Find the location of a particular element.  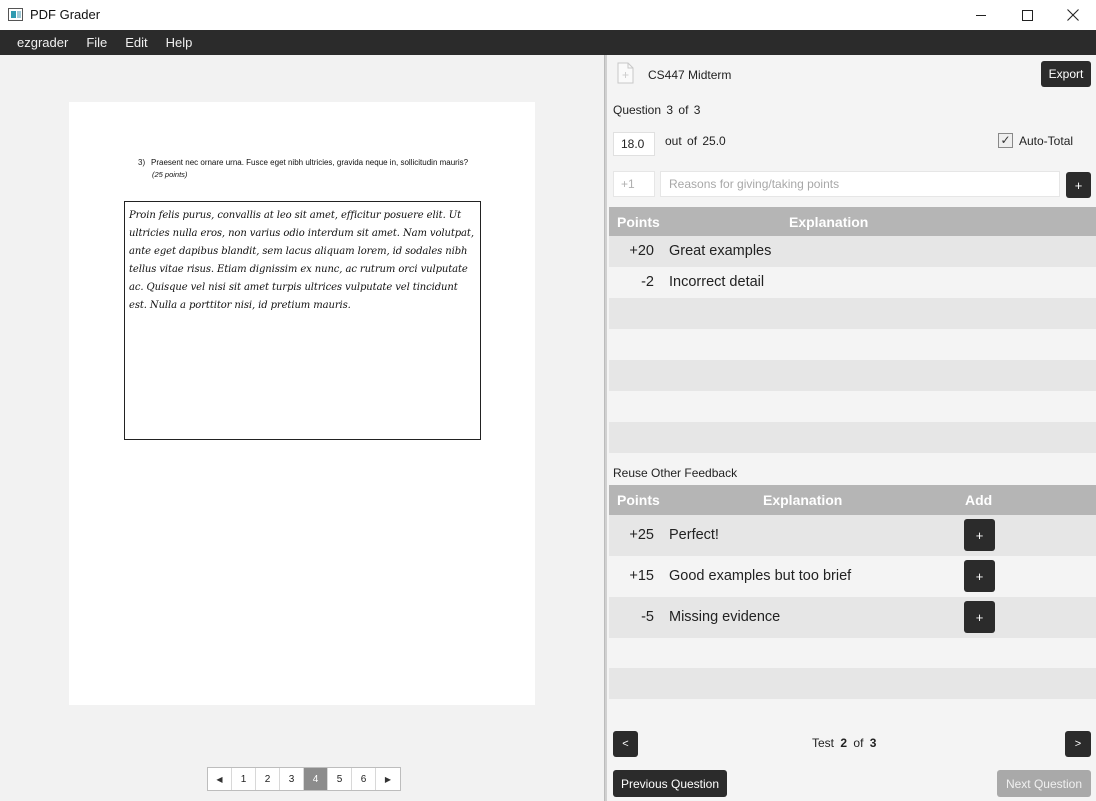

reuse-explanation-header: Explanation is located at coordinates (803, 500).